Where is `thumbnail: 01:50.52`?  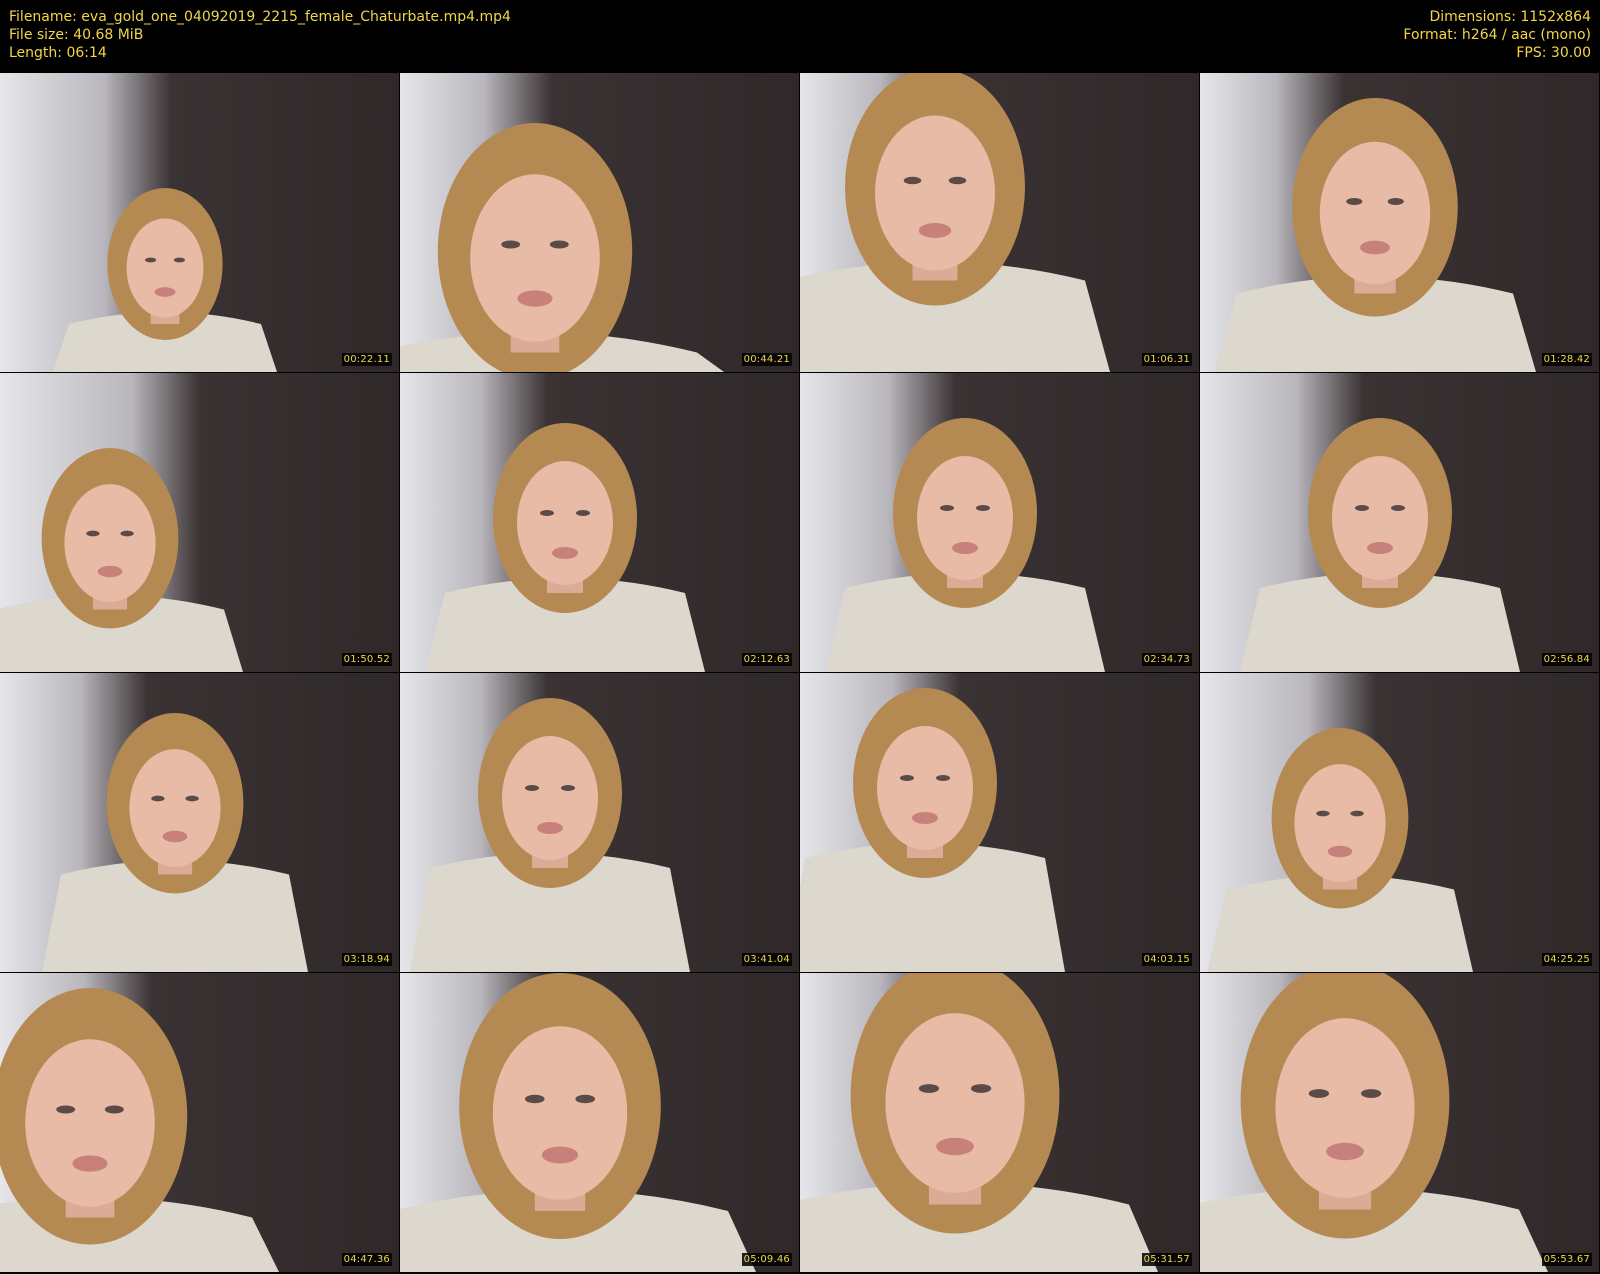 thumbnail: 01:50.52 is located at coordinates (199, 522).